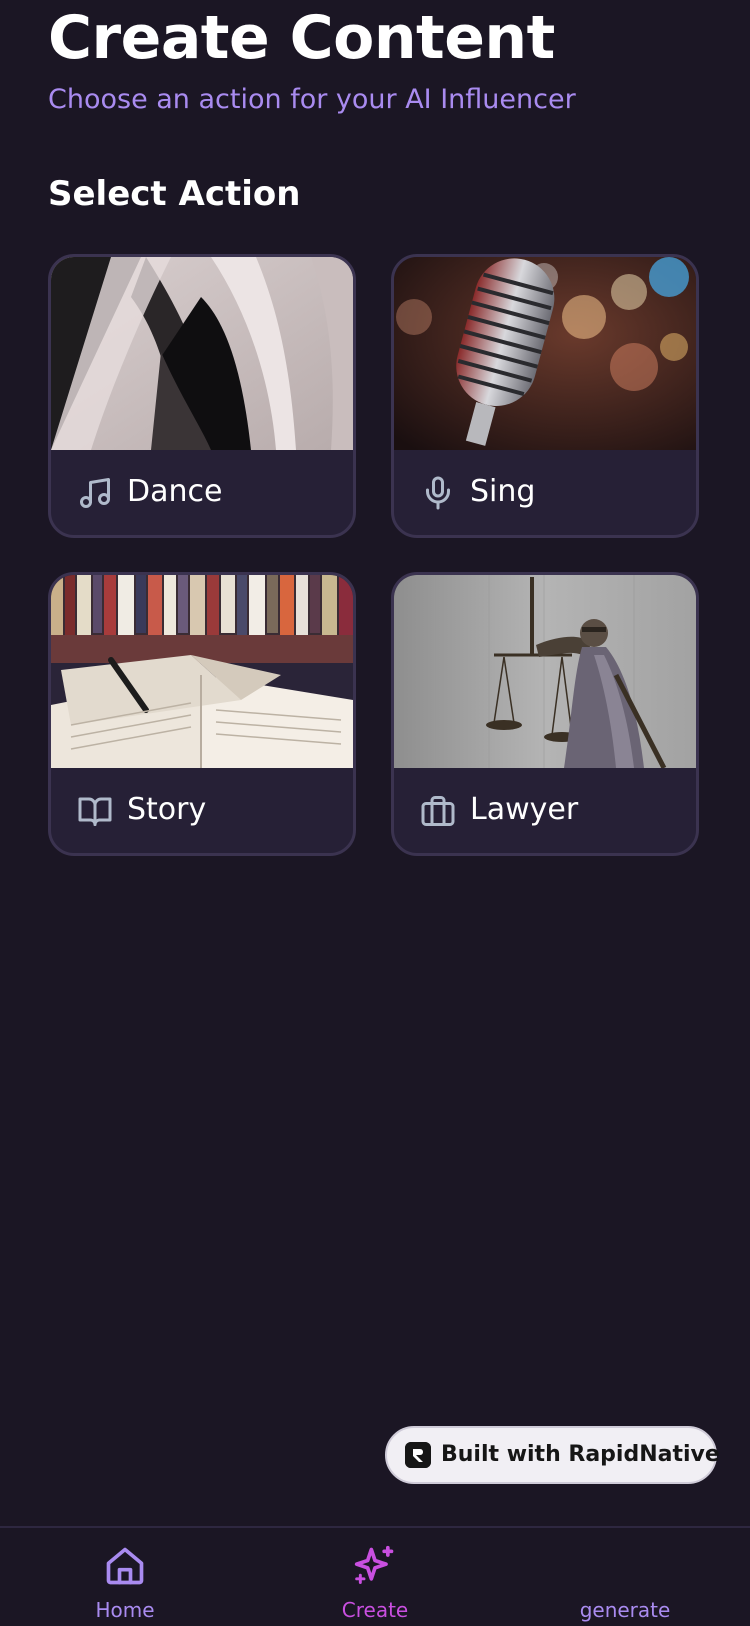 Image resolution: width=750 pixels, height=1626 pixels. What do you see at coordinates (375, 1610) in the screenshot?
I see `tab-label: Create` at bounding box center [375, 1610].